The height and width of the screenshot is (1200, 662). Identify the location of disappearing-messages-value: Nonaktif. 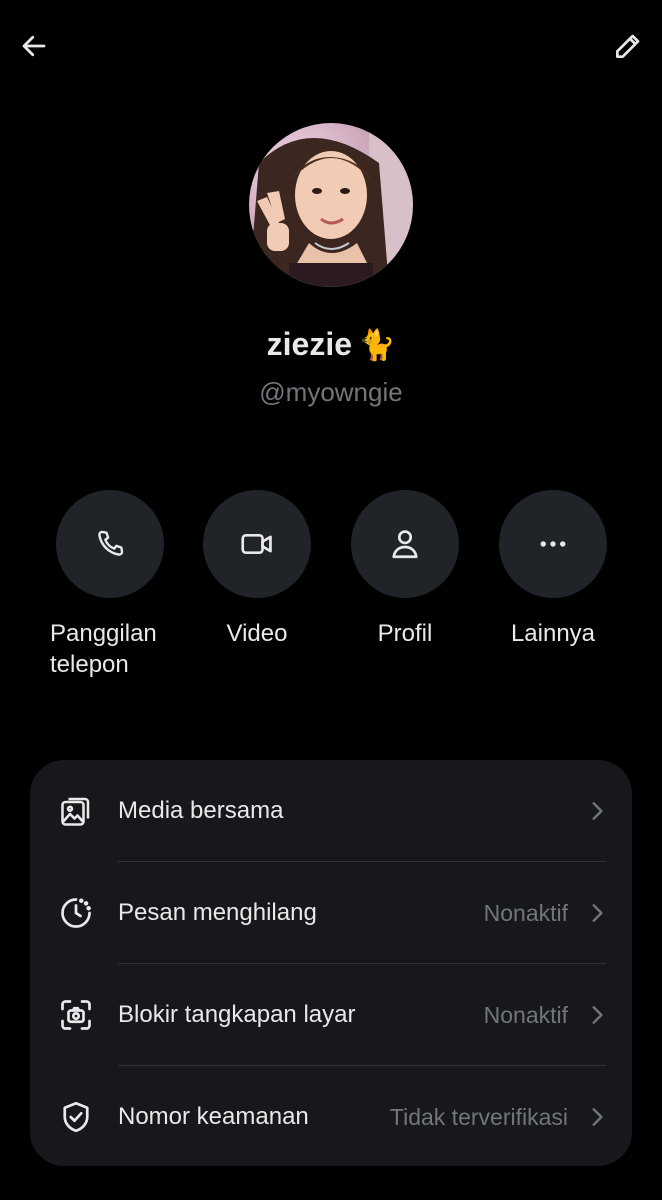
(525, 912).